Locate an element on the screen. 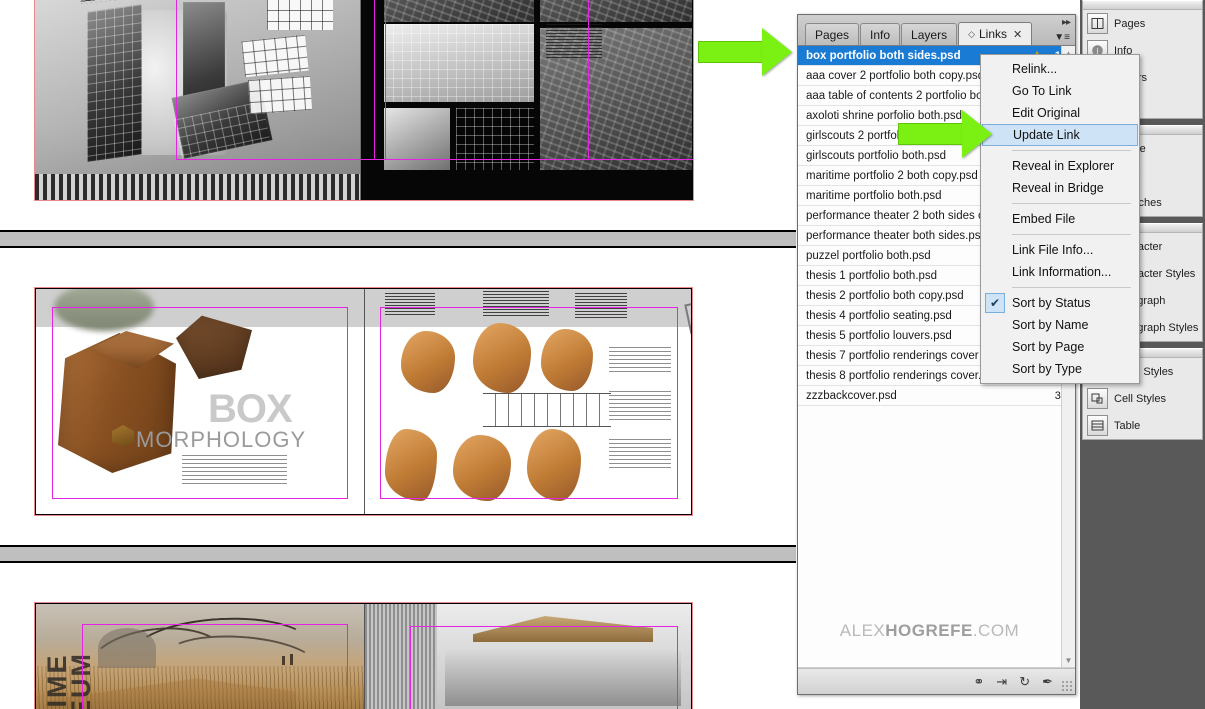  spread3-right-page is located at coordinates (528, 656).